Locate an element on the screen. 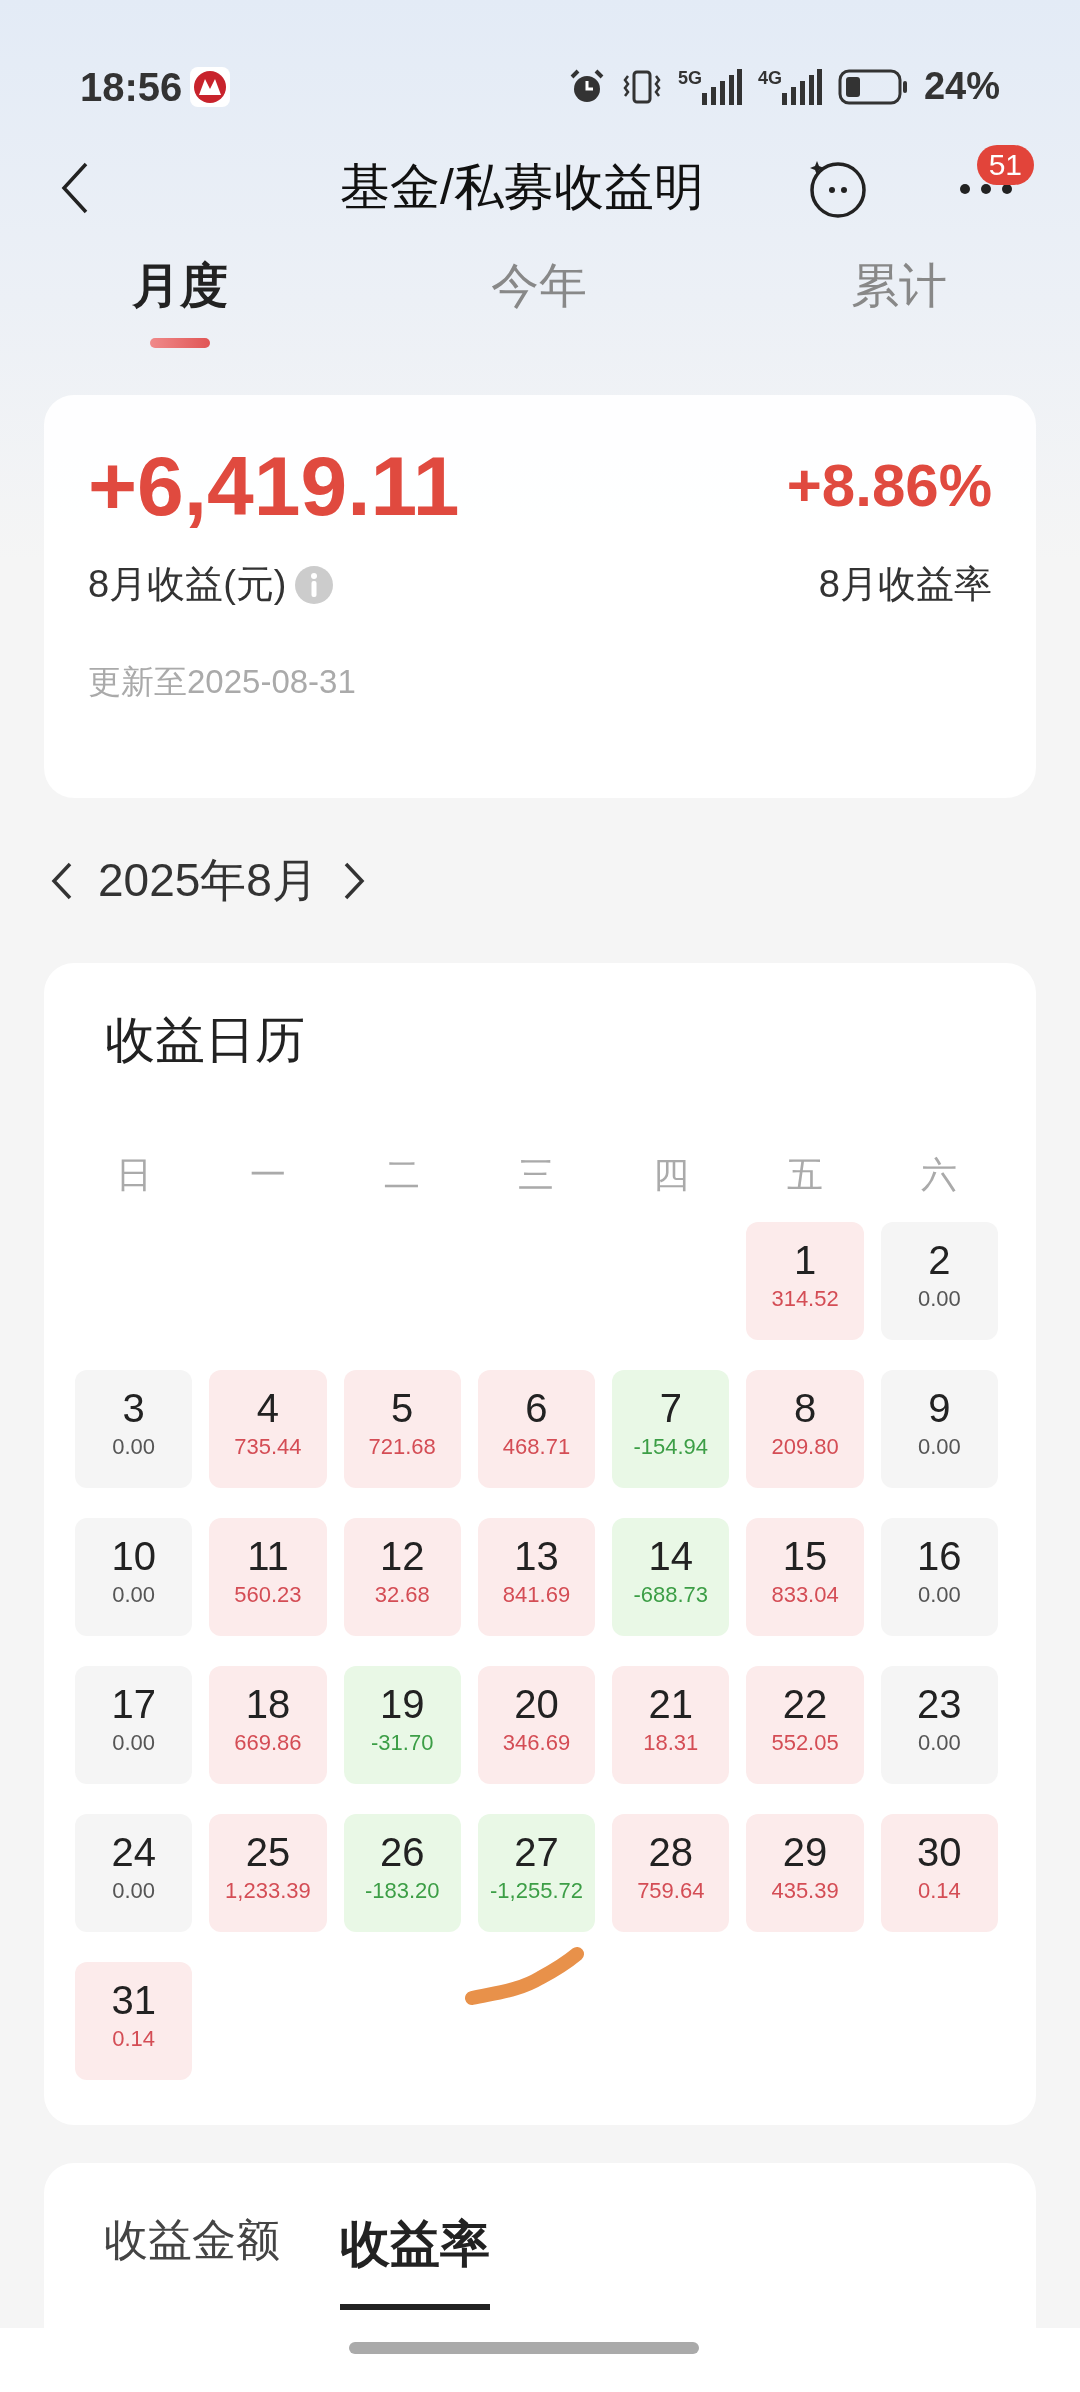  page-title: 基金/私募收益明 is located at coordinates (522, 187).